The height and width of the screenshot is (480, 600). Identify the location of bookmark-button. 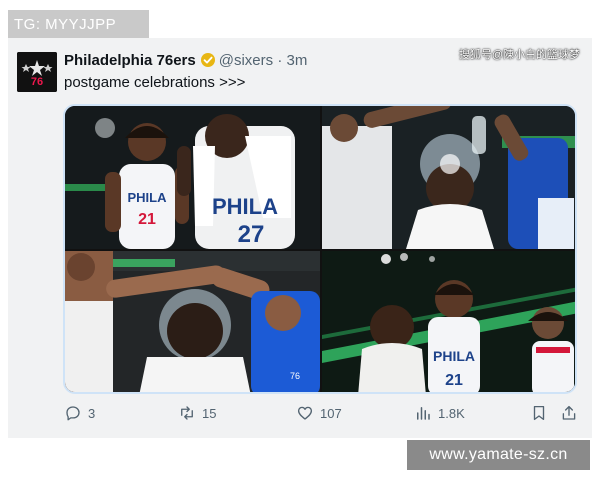
(539, 413).